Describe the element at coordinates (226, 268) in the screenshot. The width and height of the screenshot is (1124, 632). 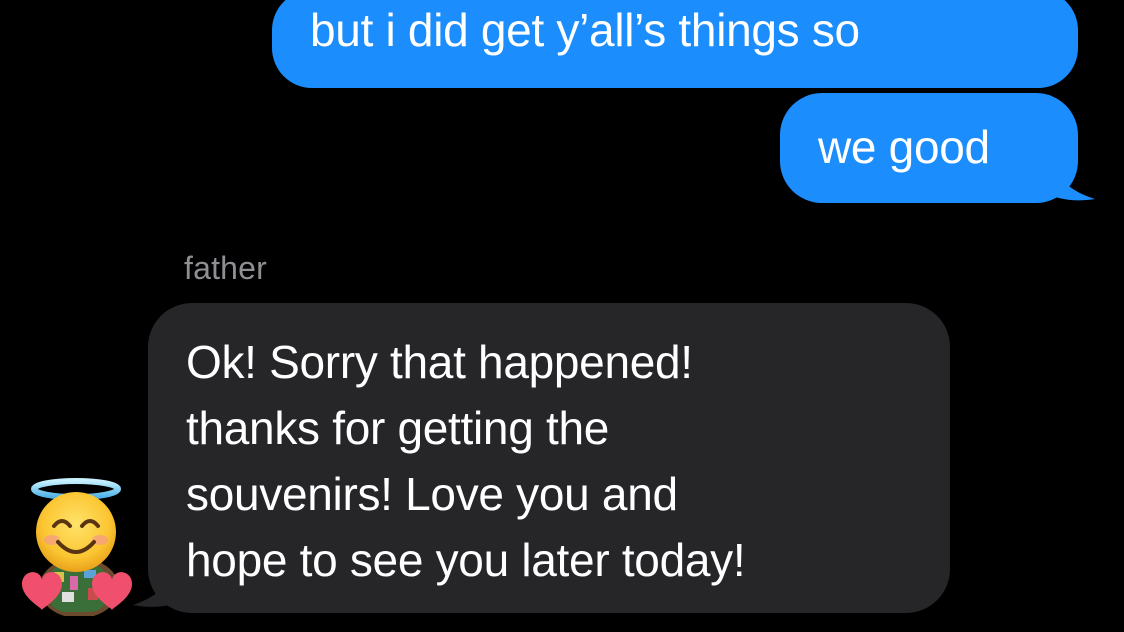
I see `sender-name: father` at that location.